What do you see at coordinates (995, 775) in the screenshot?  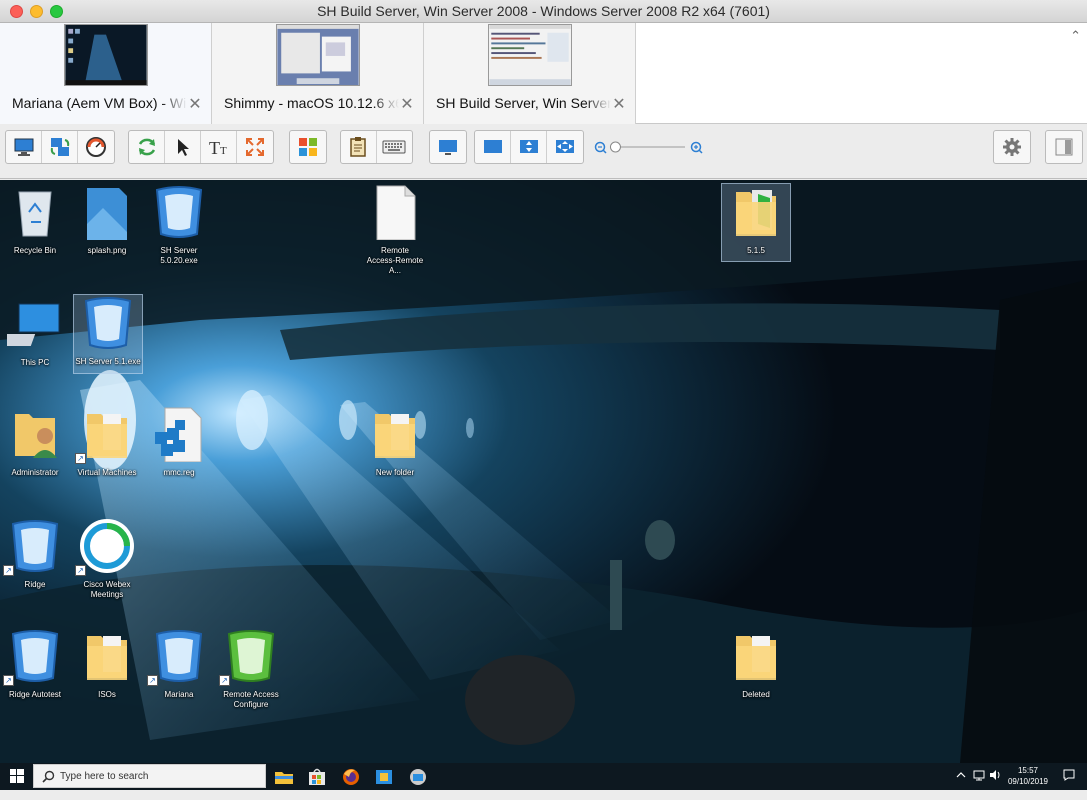 I see `volume-icon` at bounding box center [995, 775].